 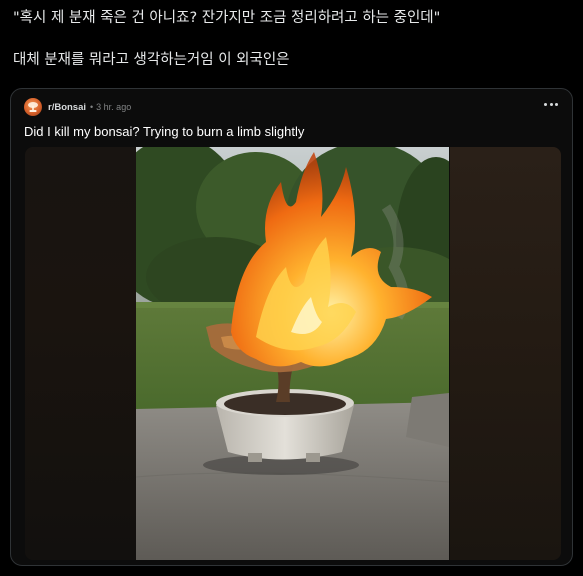 What do you see at coordinates (151, 60) in the screenshot?
I see `tweet-line-2: 대체 분재를 뭐라고 생각하는거임 이 외국인은` at bounding box center [151, 60].